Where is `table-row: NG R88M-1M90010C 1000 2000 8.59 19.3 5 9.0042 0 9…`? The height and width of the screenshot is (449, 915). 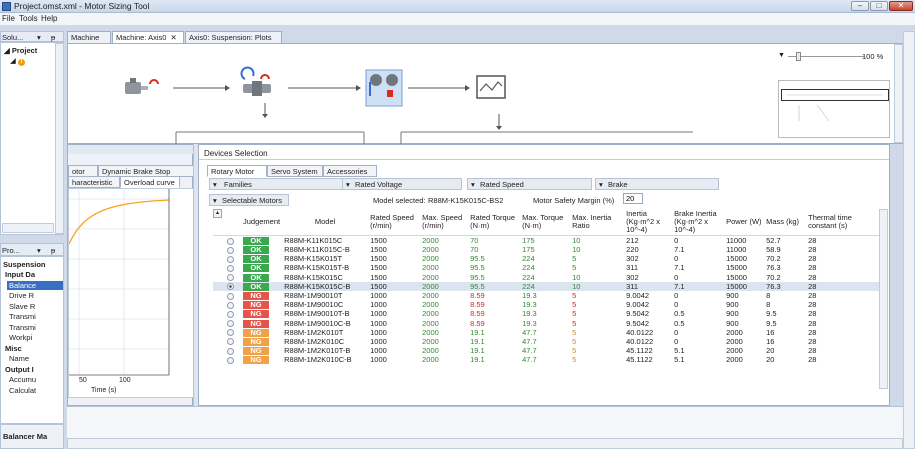
table-row: NG R88M-1M90010C 1000 2000 8.59 19.3 5 9.0042 0 9… is located at coordinates (548, 305).